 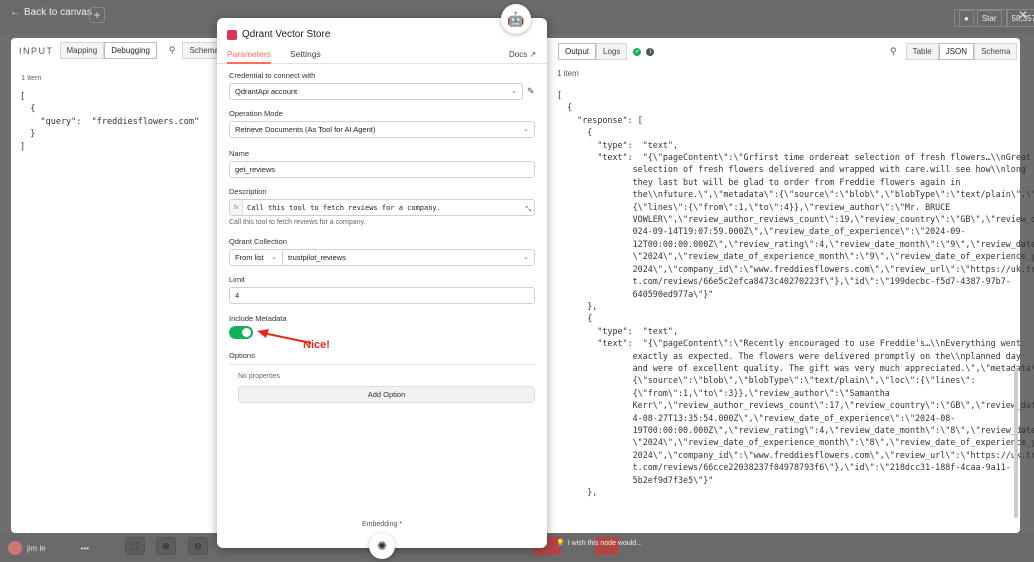 What do you see at coordinates (15, 12) in the screenshot?
I see `arrow-left-icon: ←` at bounding box center [15, 12].